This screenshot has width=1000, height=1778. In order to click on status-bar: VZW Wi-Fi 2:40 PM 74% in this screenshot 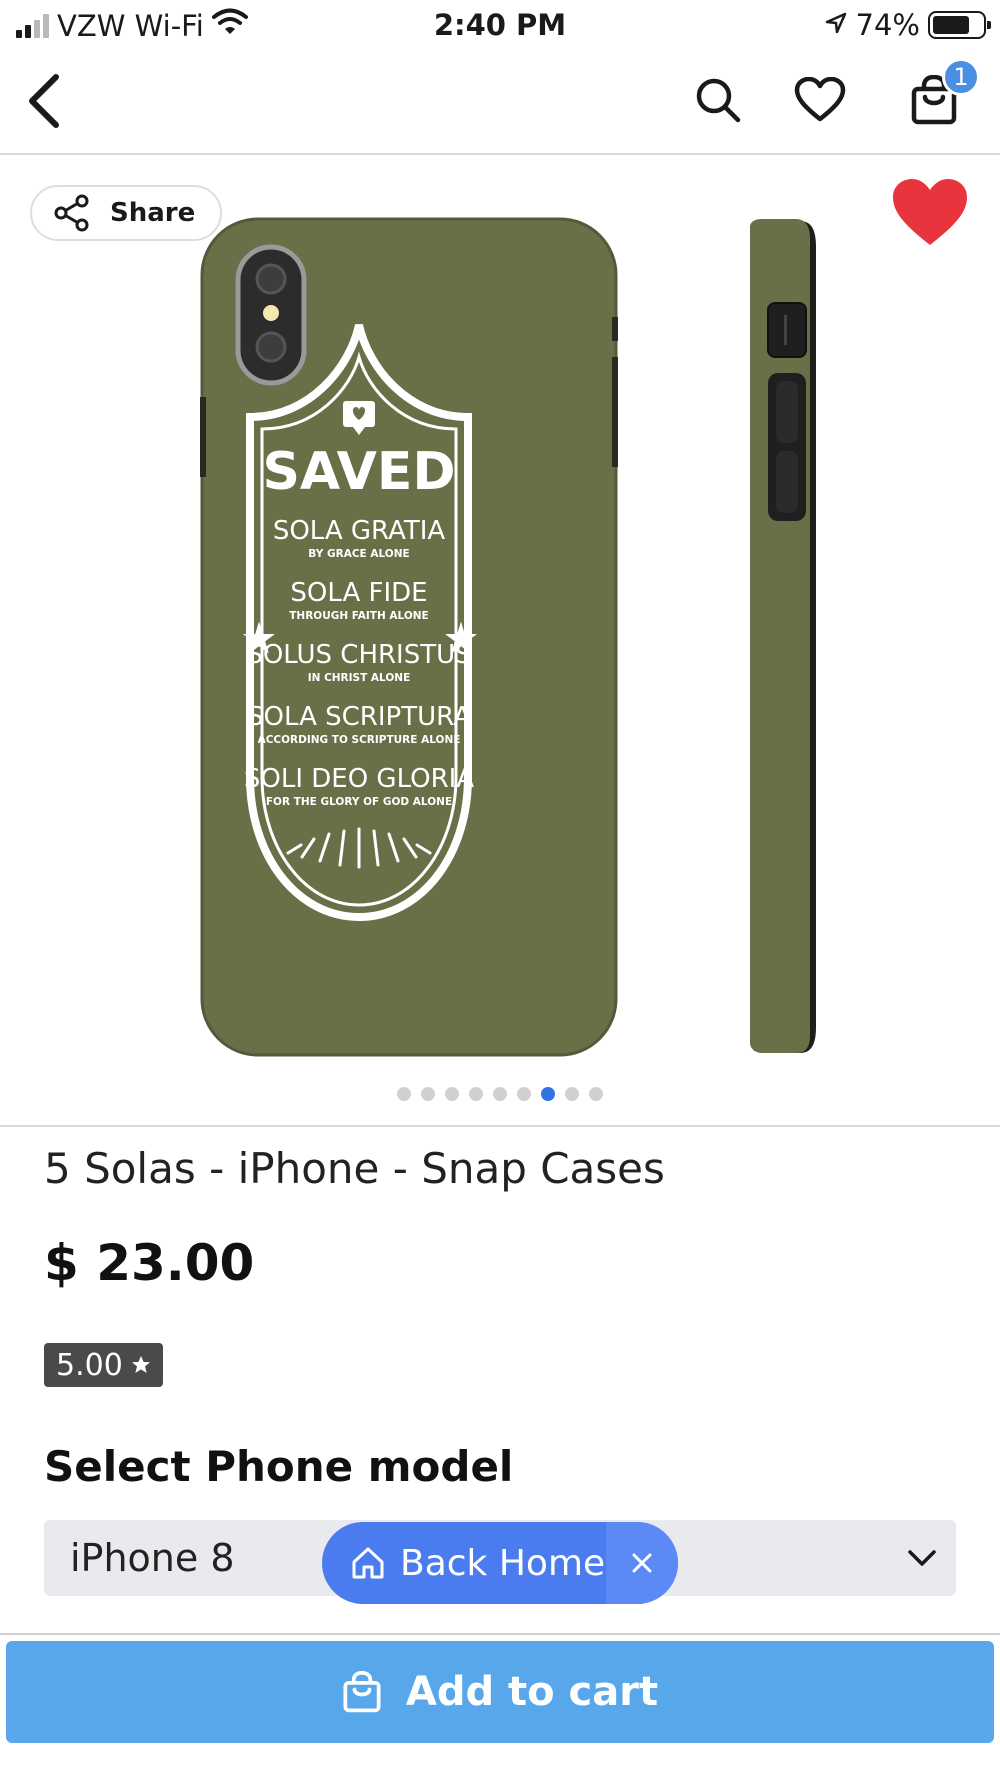, I will do `click(500, 26)`.